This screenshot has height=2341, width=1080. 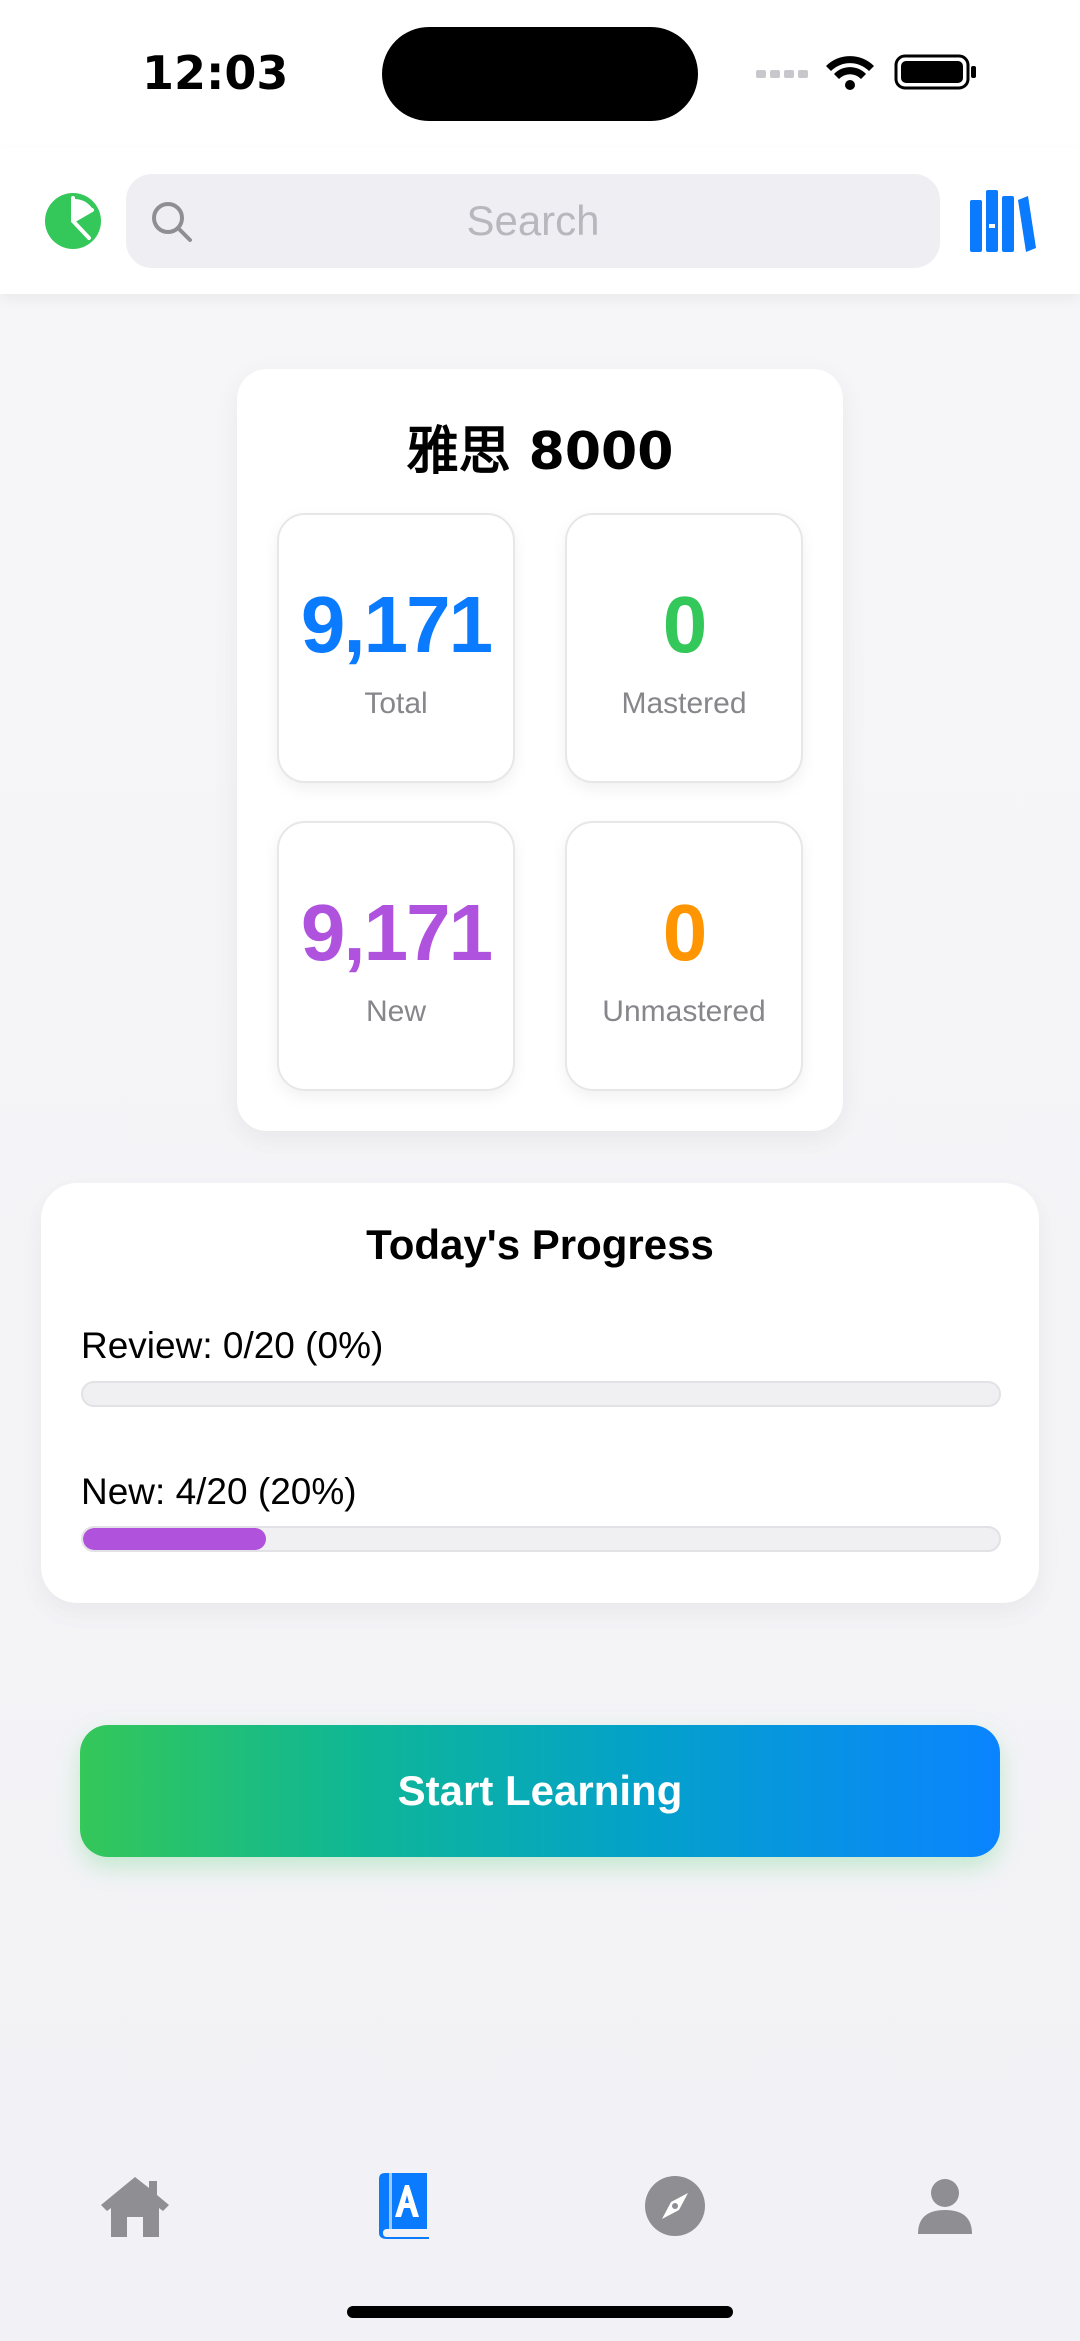 I want to click on tab-home, so click(x=135, y=2206).